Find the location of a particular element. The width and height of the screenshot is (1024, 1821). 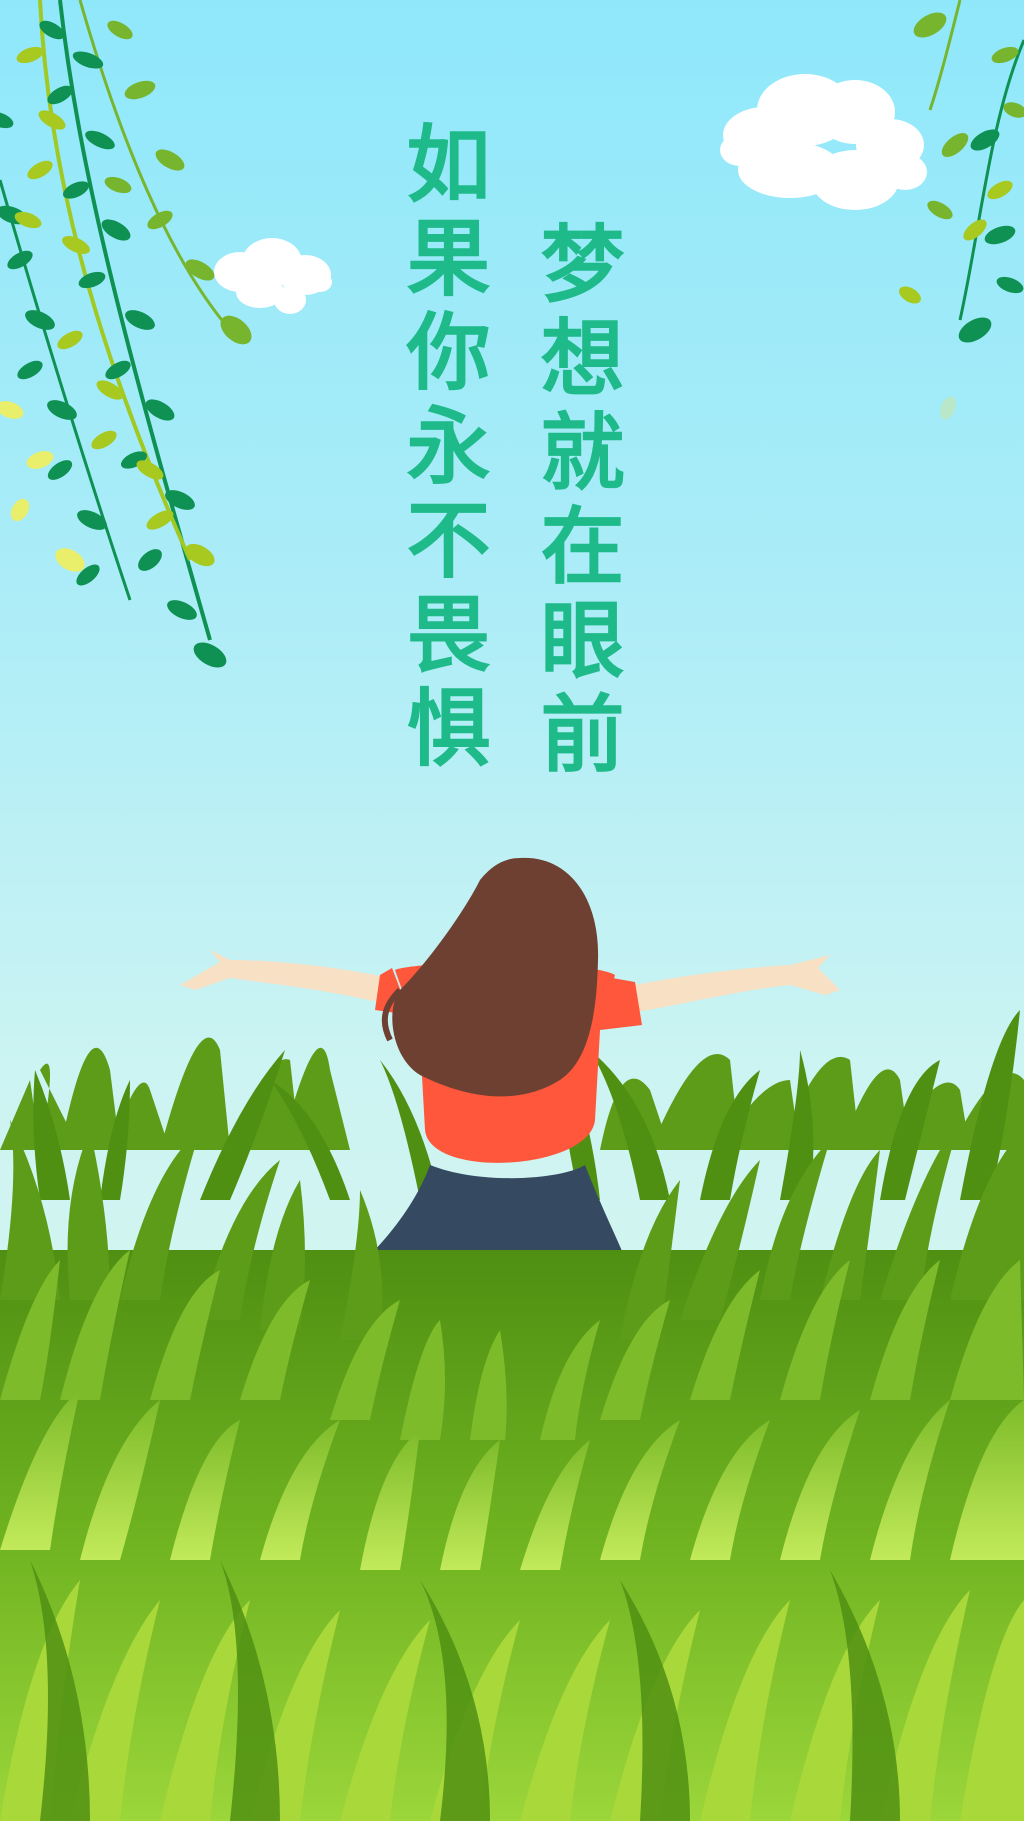

poem-line-2: 梦想就在眼前 is located at coordinates (576, 502).